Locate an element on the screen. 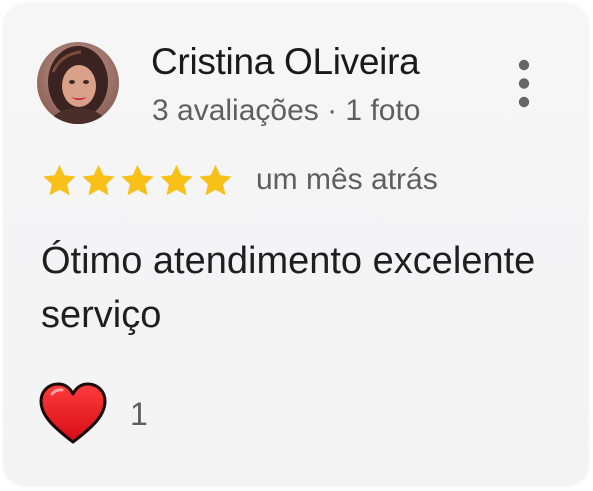 This screenshot has width=593, height=491. author-meta: 3 avaliações · 1 foto is located at coordinates (286, 110).